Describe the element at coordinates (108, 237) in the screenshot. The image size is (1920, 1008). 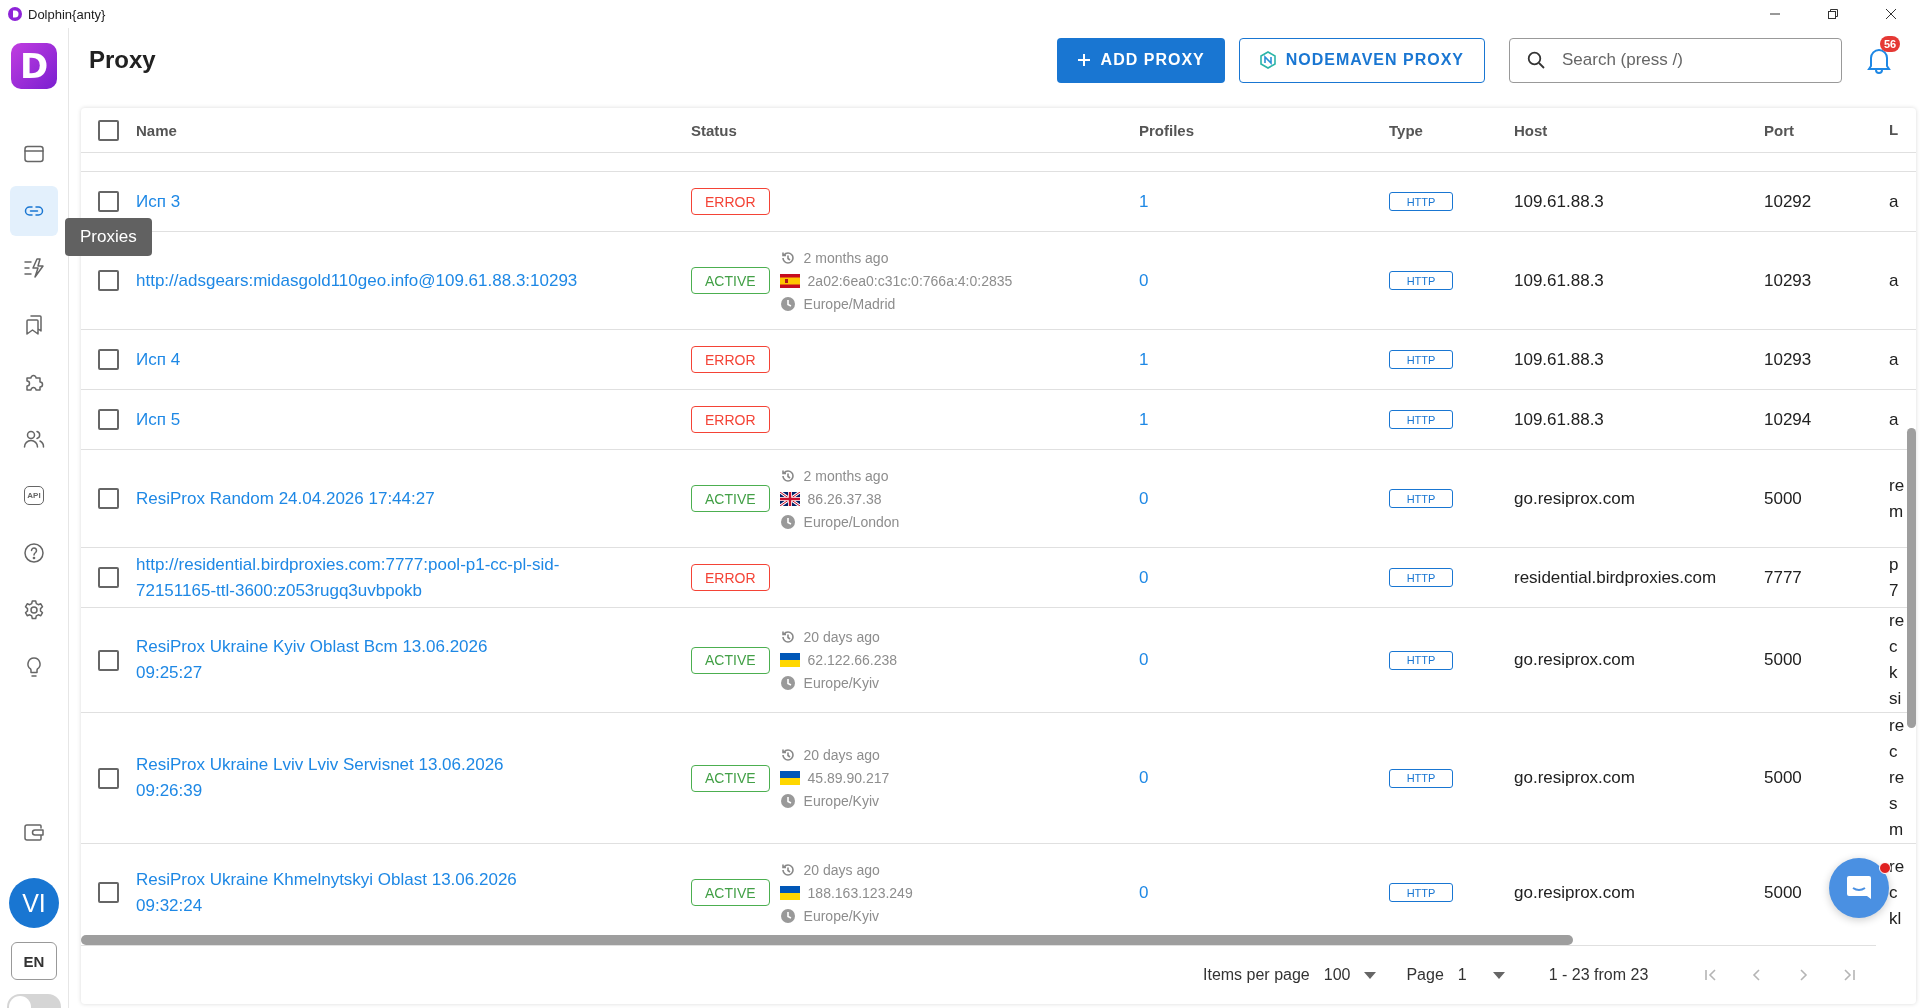
I see `tooltip: Proxies` at that location.